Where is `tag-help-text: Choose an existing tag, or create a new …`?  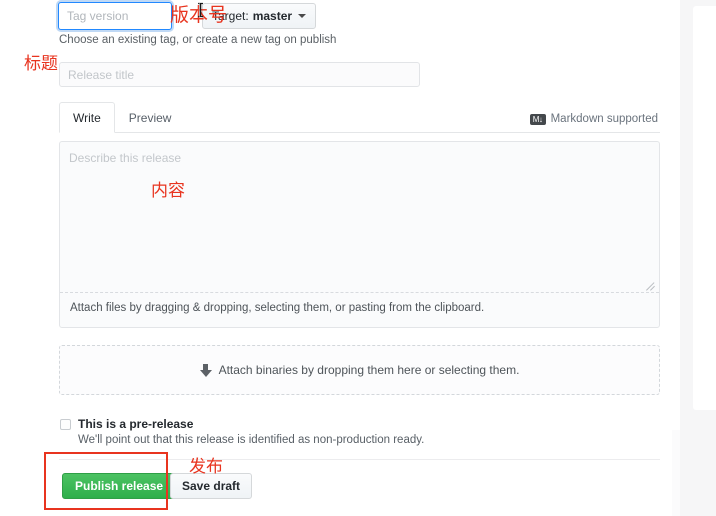
tag-help-text: Choose an existing tag, or create a new … is located at coordinates (198, 40).